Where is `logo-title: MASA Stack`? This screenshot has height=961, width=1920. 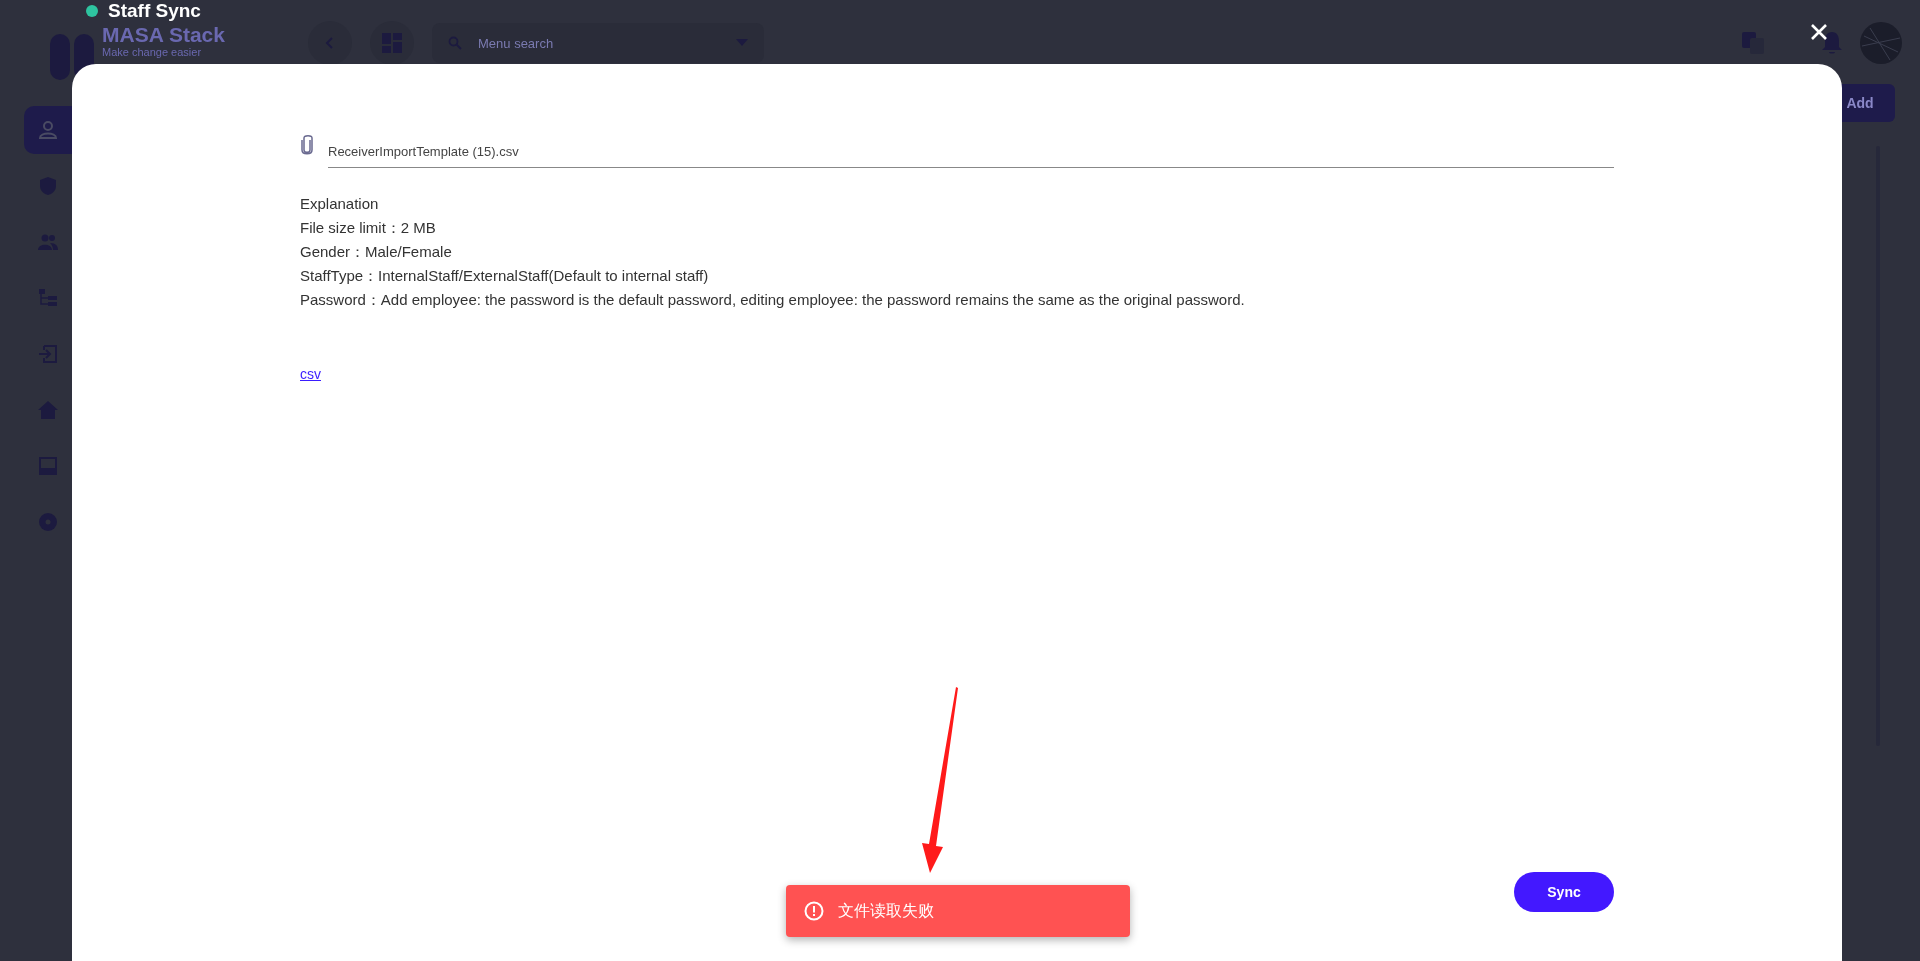 logo-title: MASA Stack is located at coordinates (163, 35).